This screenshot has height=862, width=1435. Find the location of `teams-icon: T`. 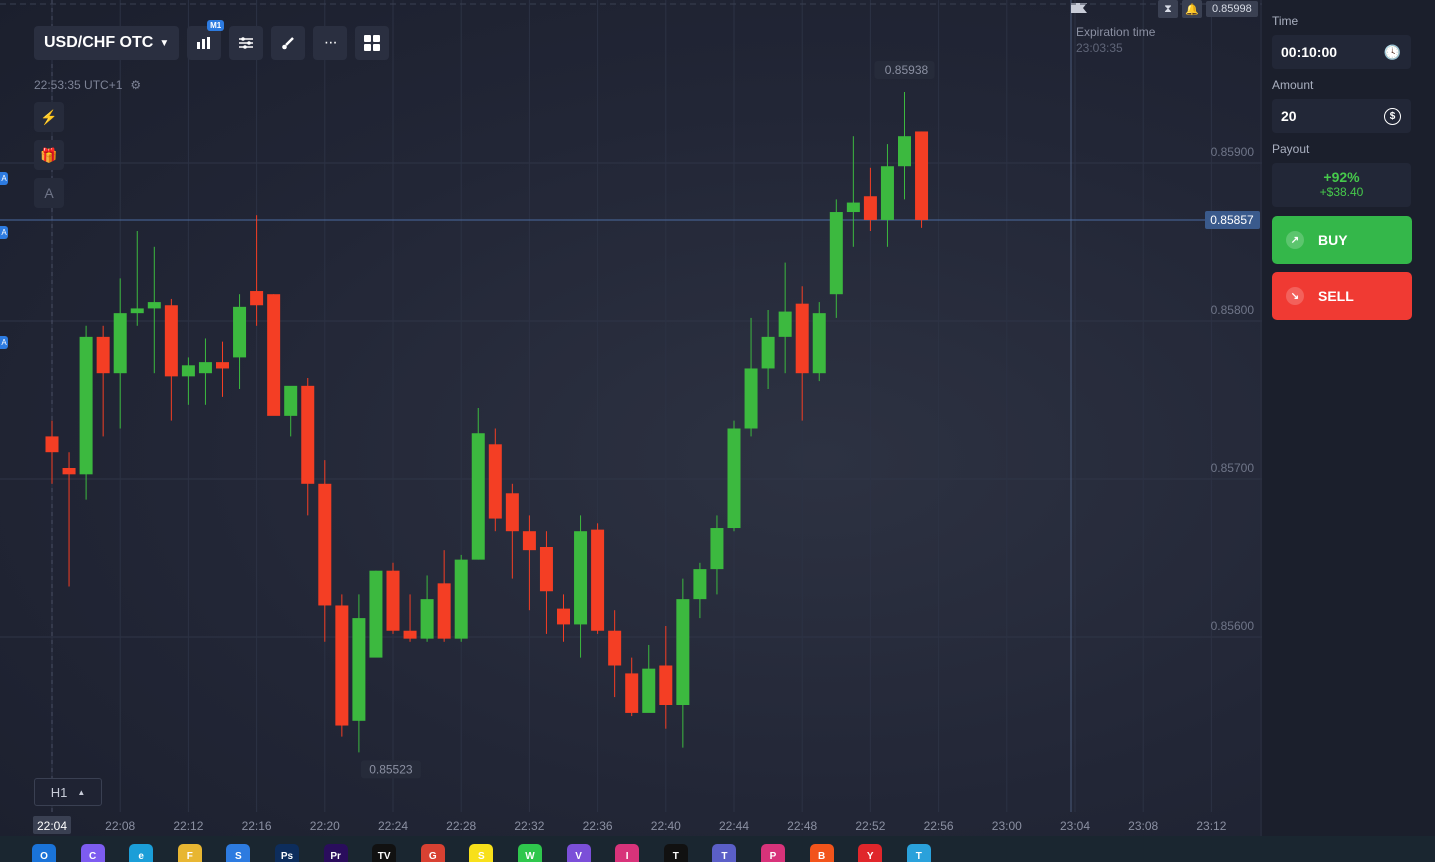

teams-icon: T is located at coordinates (724, 853).